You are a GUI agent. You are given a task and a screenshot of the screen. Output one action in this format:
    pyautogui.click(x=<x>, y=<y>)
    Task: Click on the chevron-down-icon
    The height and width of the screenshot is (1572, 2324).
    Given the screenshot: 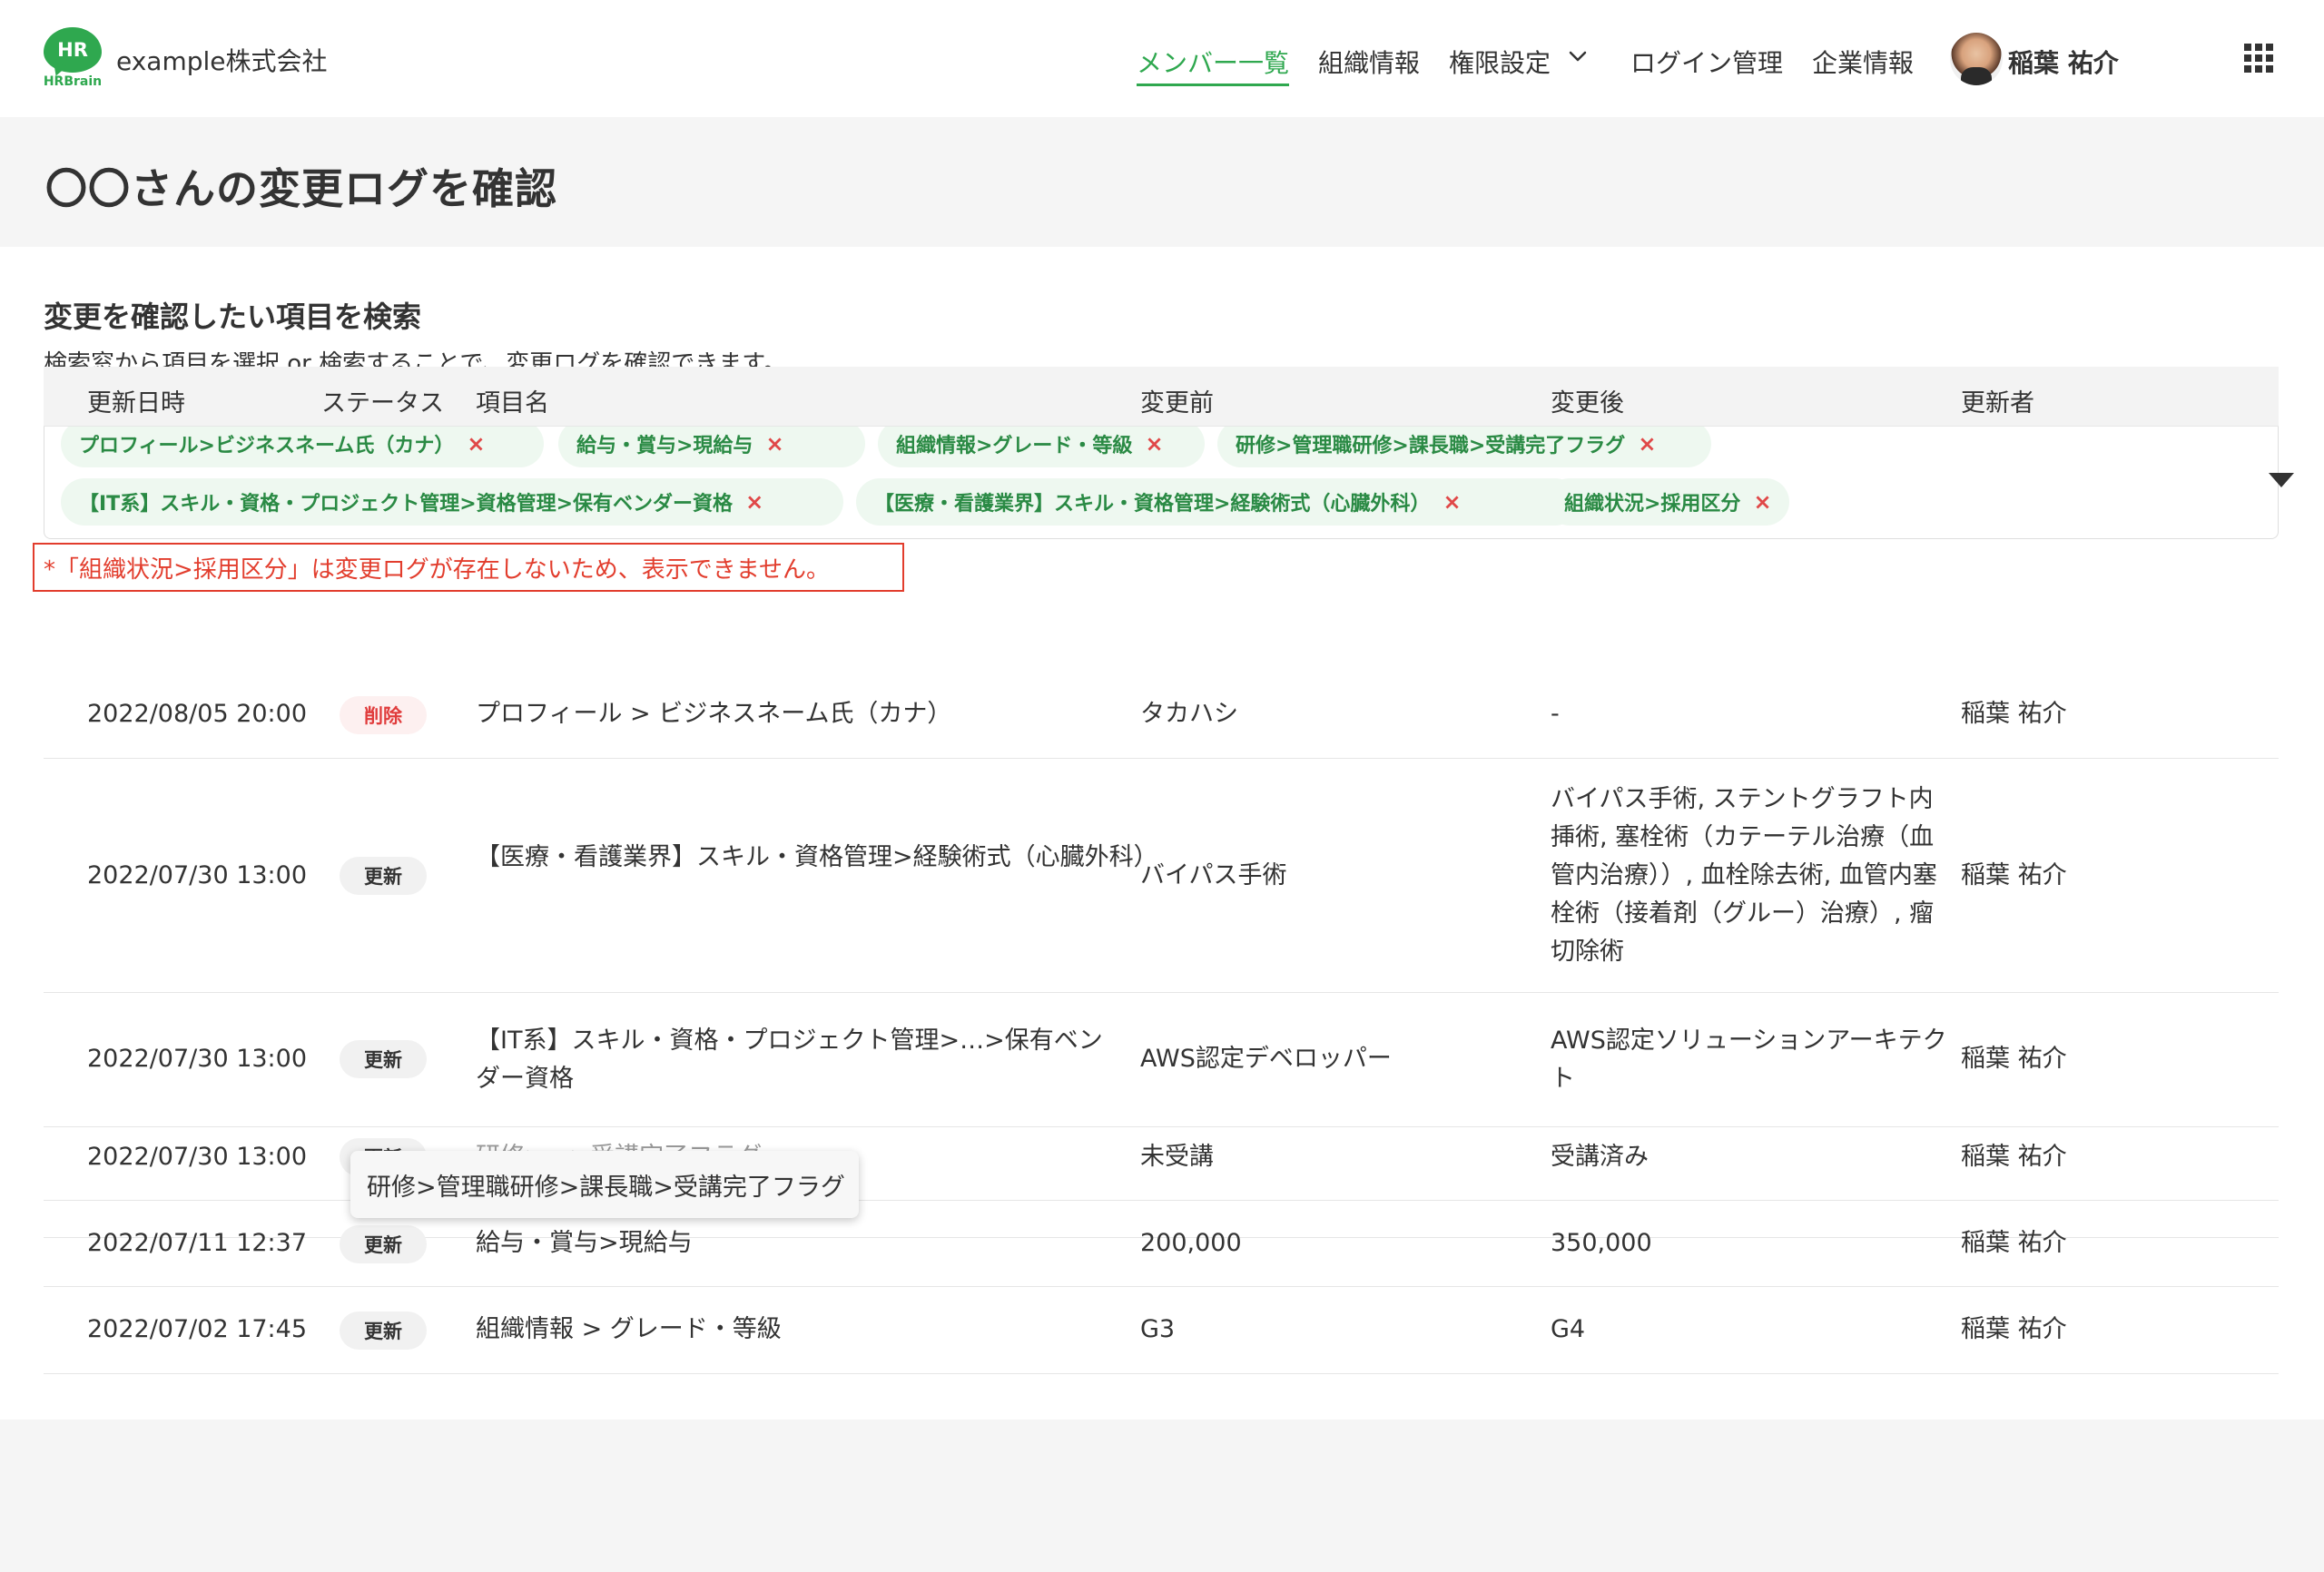 What is the action you would take?
    pyautogui.click(x=1578, y=56)
    